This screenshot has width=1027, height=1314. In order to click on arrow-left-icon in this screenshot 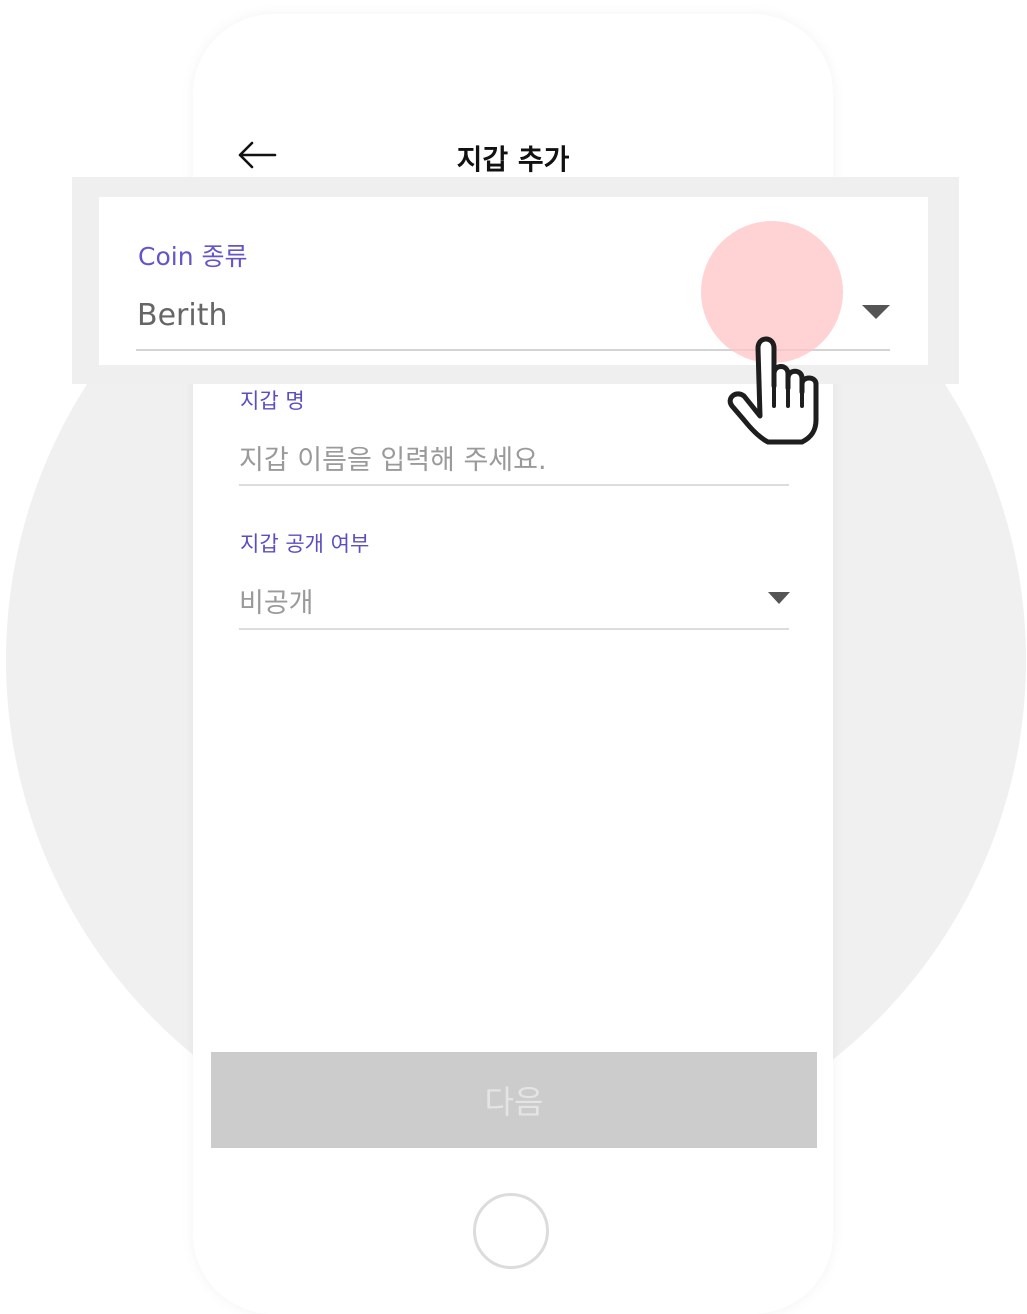, I will do `click(257, 155)`.